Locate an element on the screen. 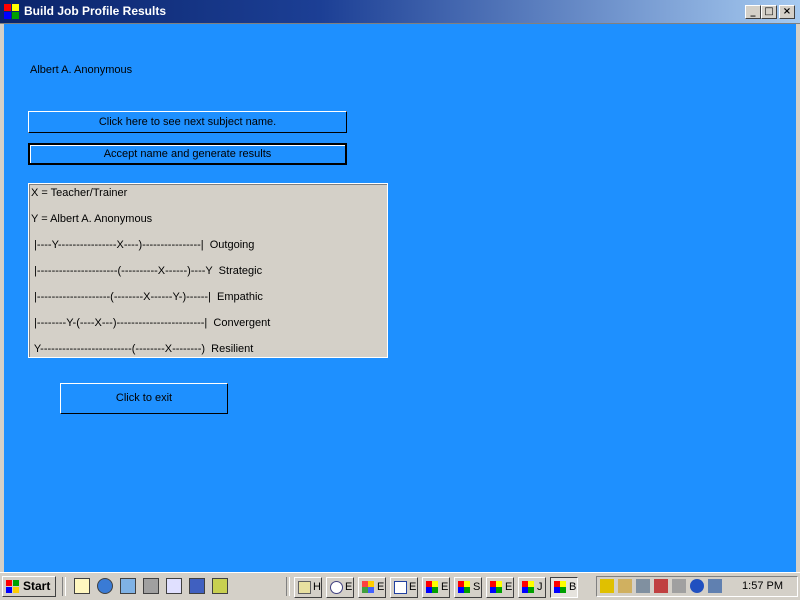 The width and height of the screenshot is (800, 600). tool-icon is located at coordinates (174, 586).